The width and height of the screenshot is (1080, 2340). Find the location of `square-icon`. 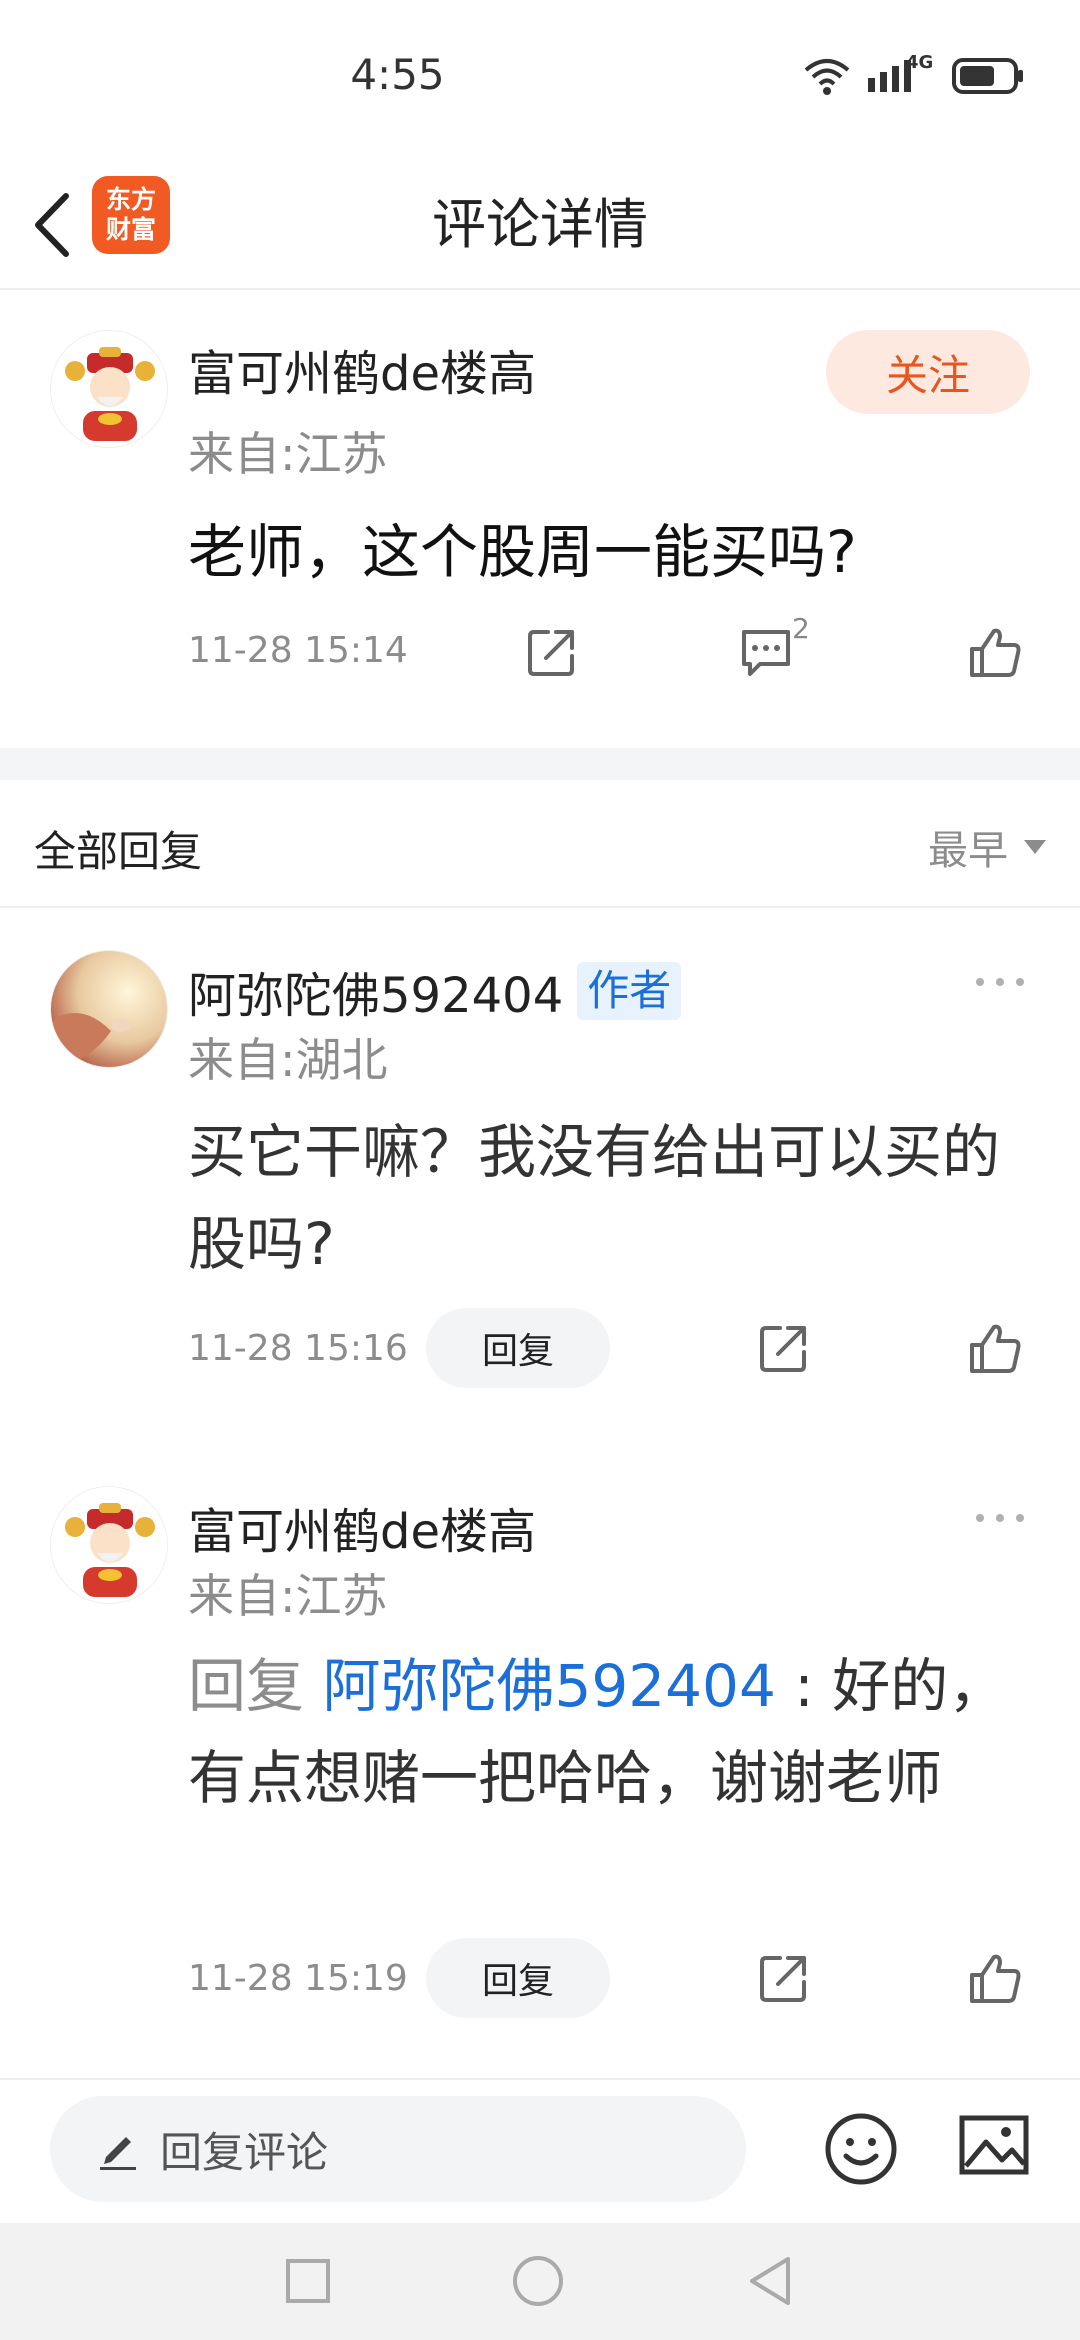

square-icon is located at coordinates (308, 2281).